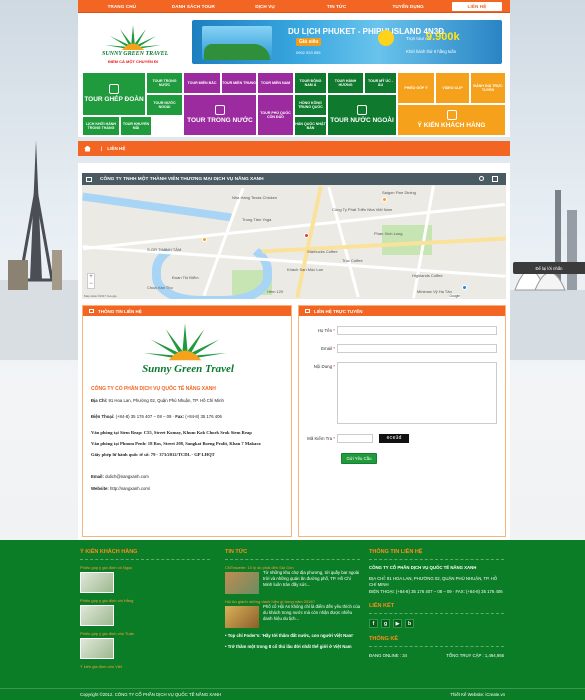  I want to click on tile-danh-gia: ĐÁNH GIÁ TRỰC TUYẾN, so click(488, 88).